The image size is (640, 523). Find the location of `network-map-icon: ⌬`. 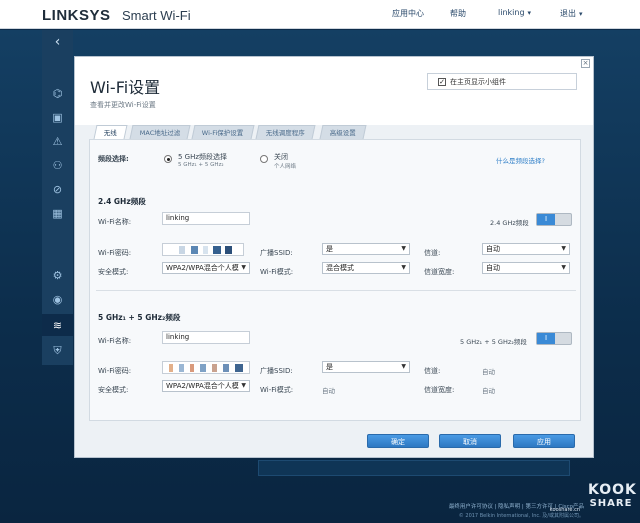

network-map-icon: ⌬ is located at coordinates (57, 93).